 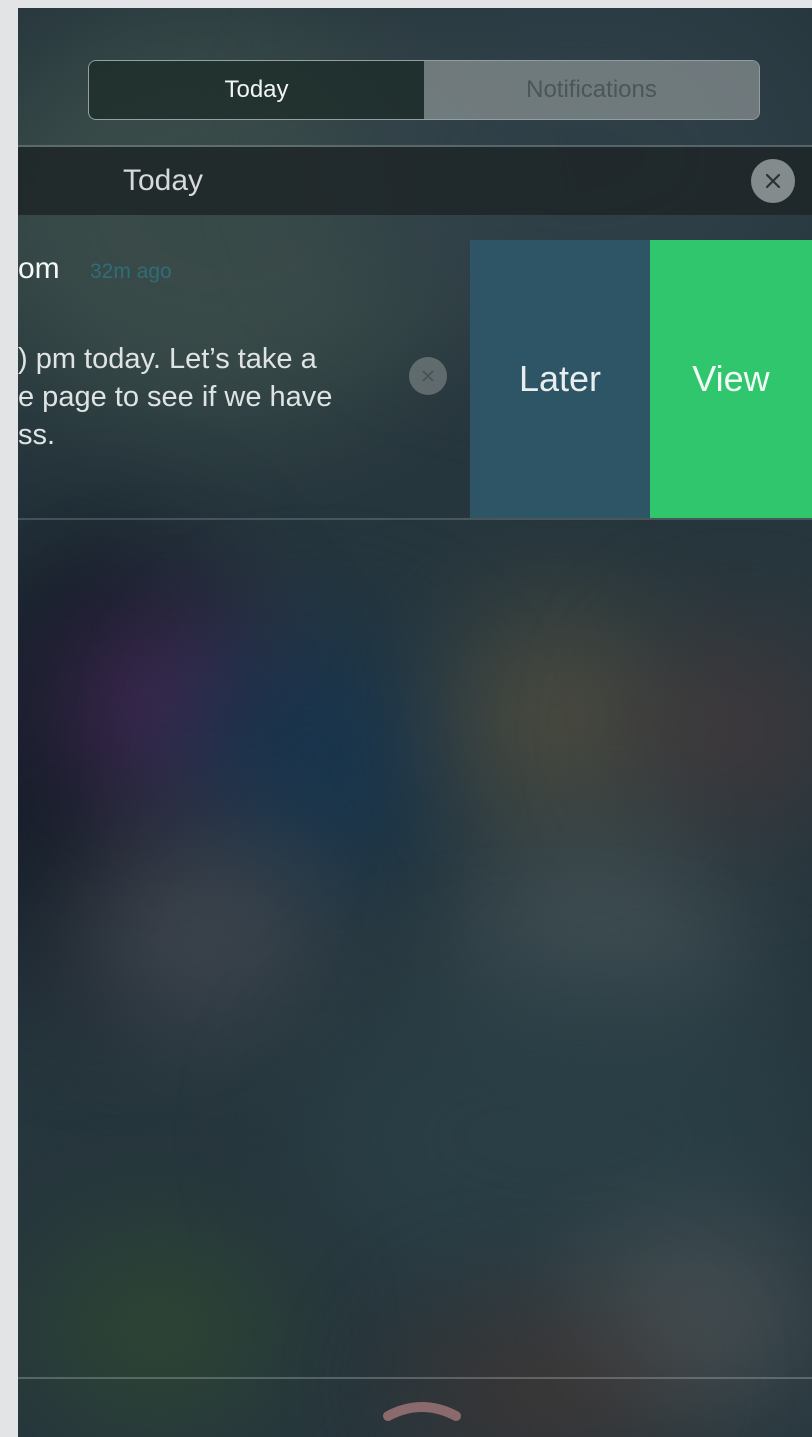 I want to click on view-action-button: View, so click(x=731, y=379).